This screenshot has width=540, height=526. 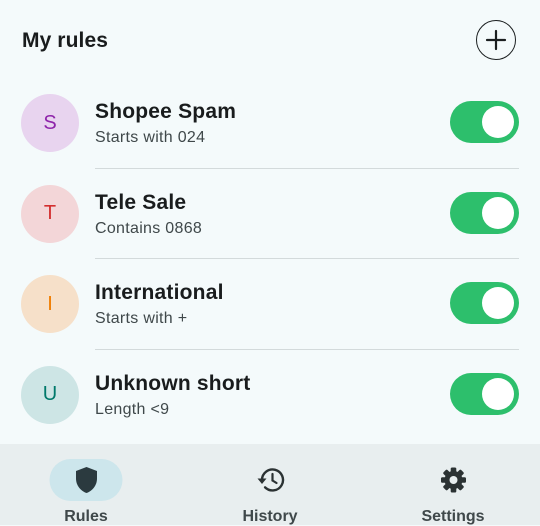 What do you see at coordinates (453, 516) in the screenshot?
I see `nav-label: Settings` at bounding box center [453, 516].